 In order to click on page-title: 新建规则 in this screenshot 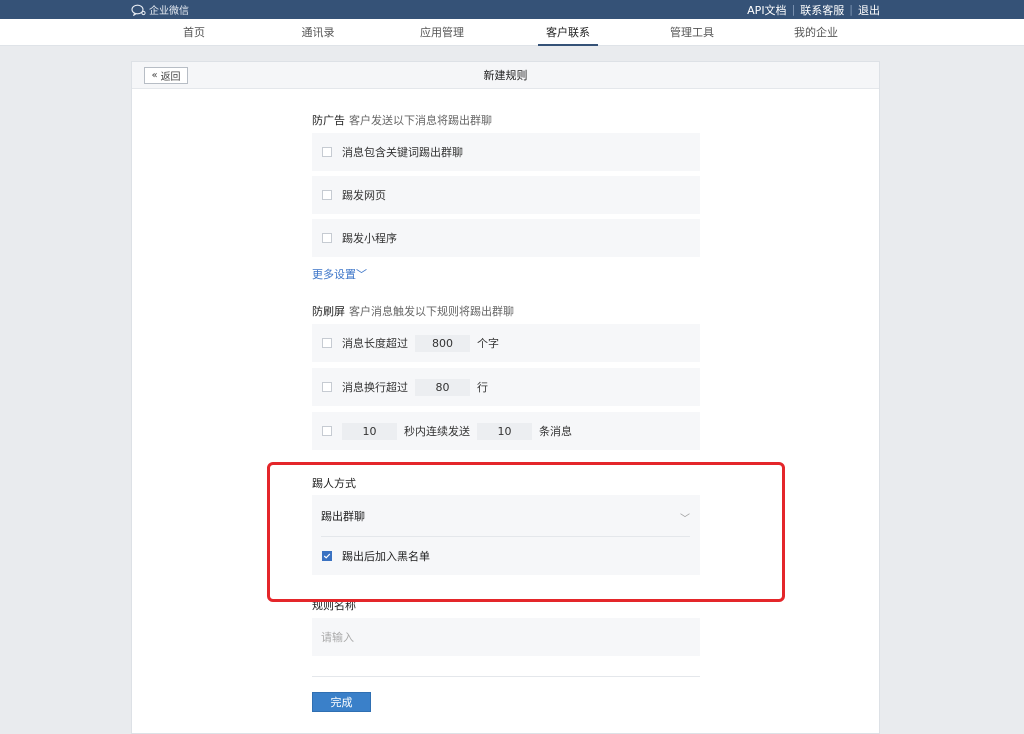, I will do `click(505, 75)`.